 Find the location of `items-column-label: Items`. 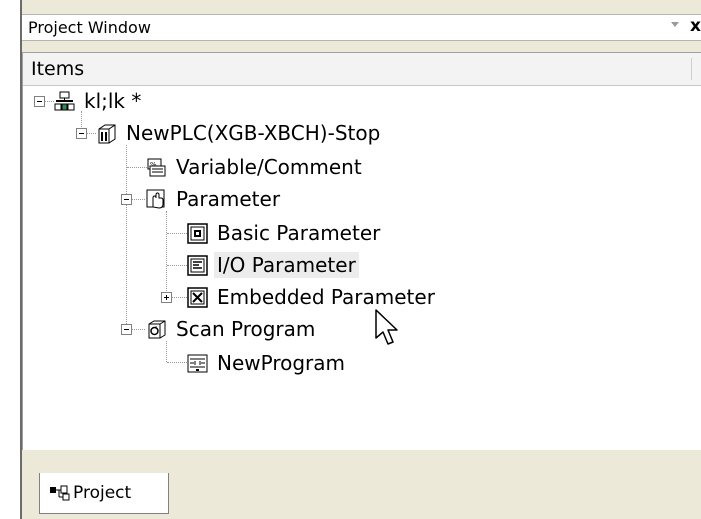

items-column-label: Items is located at coordinates (58, 69).